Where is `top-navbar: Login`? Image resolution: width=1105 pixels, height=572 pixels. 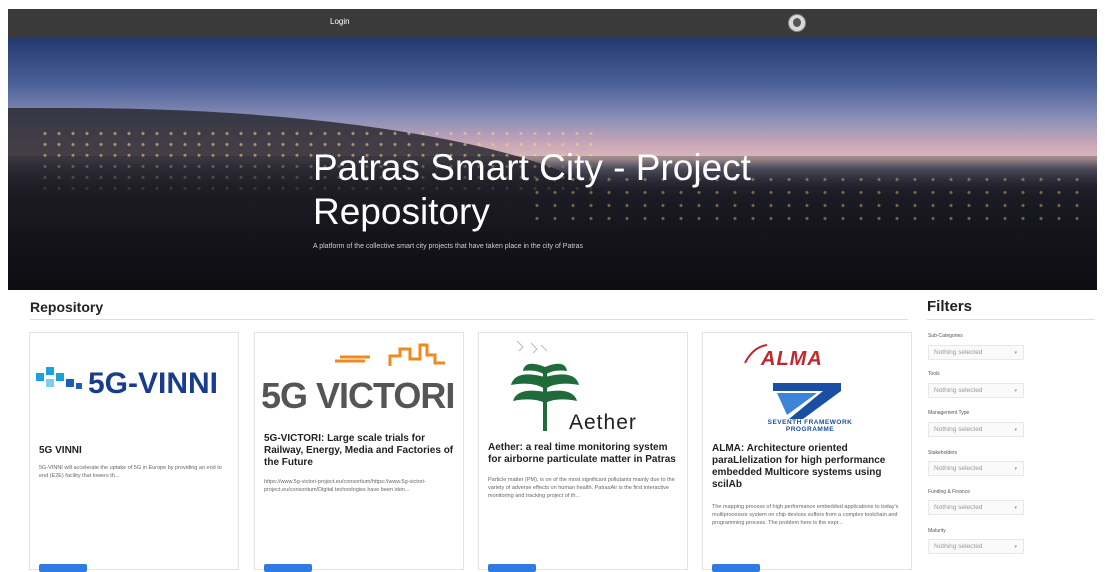 top-navbar: Login is located at coordinates (552, 23).